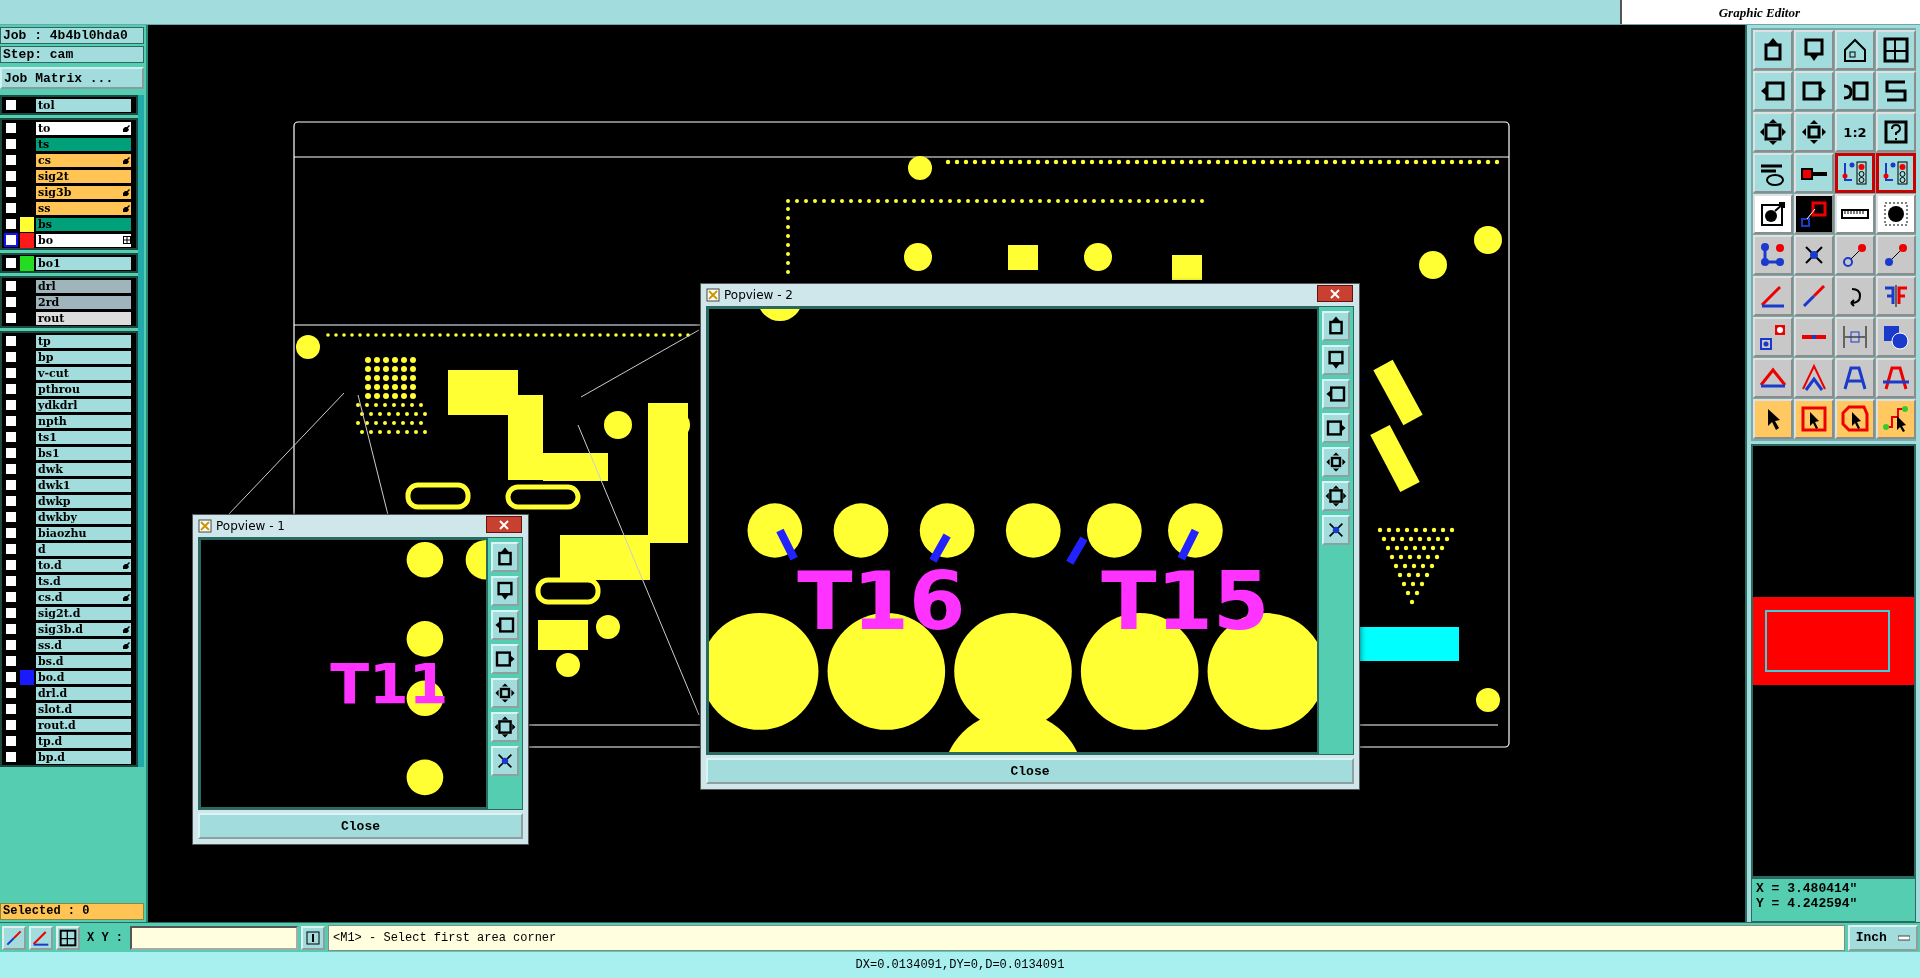  I want to click on layer-name: to, so click(83, 128).